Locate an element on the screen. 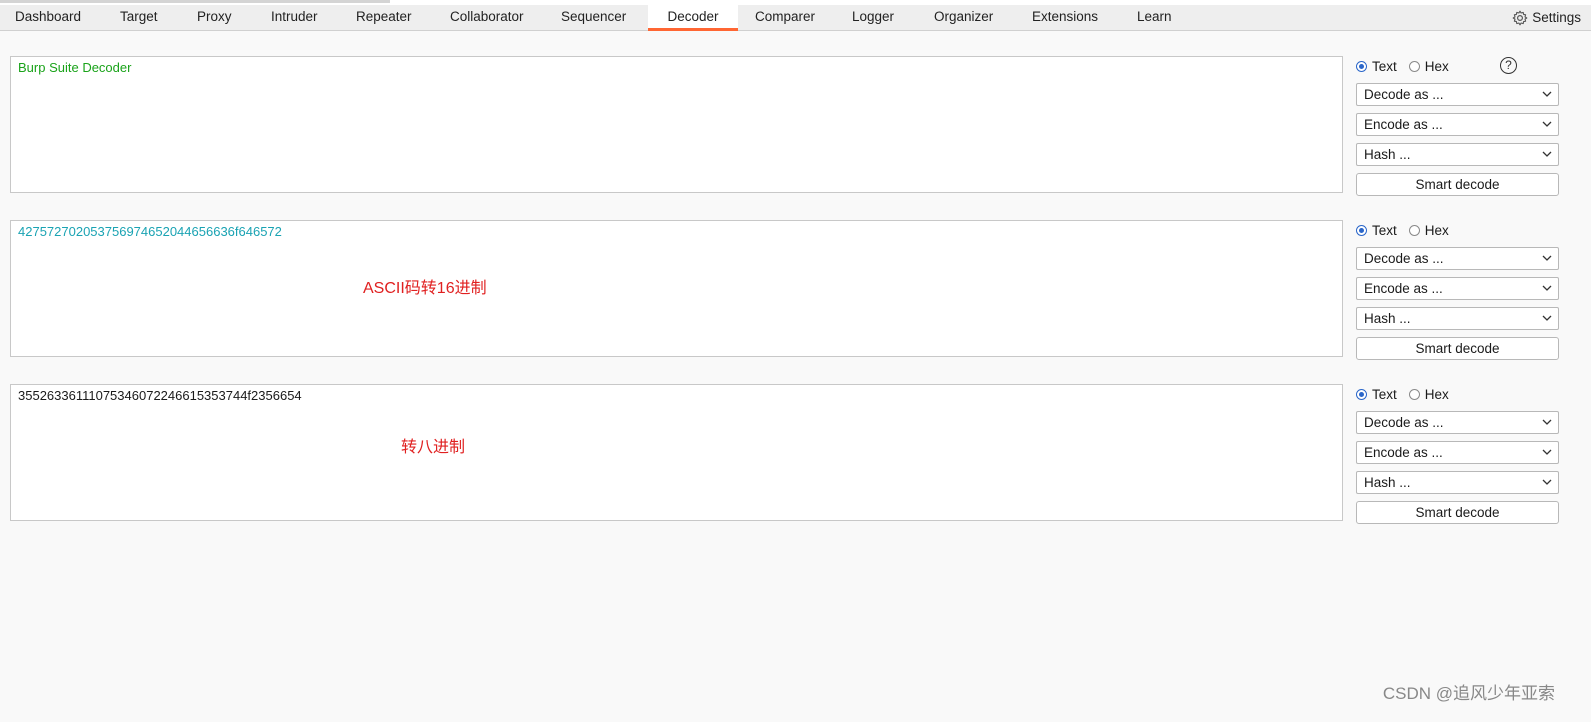 This screenshot has height=722, width=1591. tab-extensions: Extensions is located at coordinates (1065, 17).